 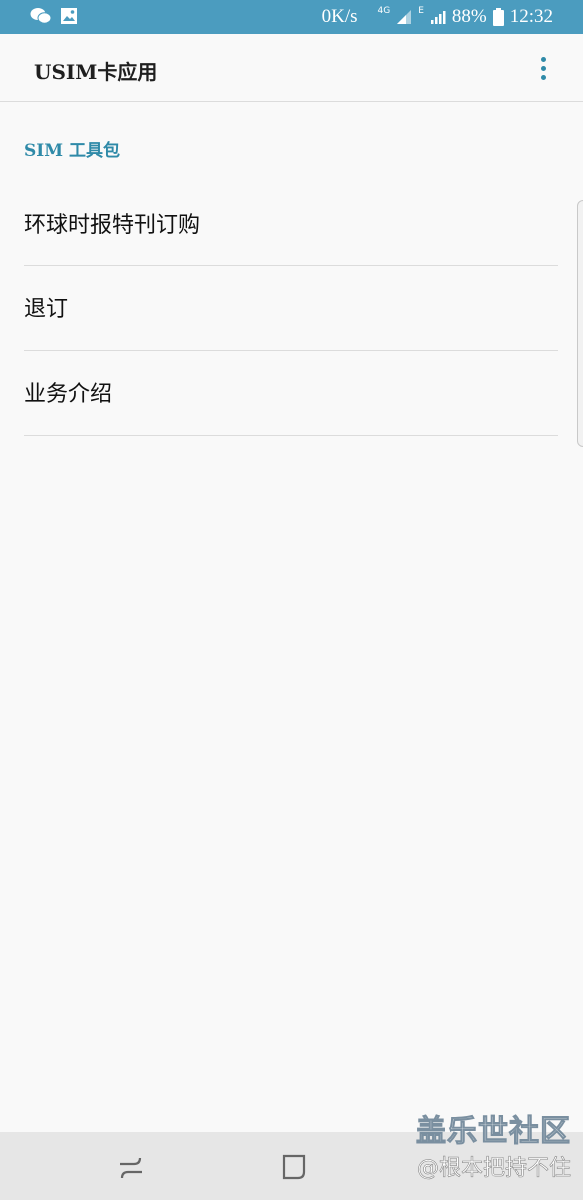 I want to click on recent-apps-icon, so click(x=131, y=1167).